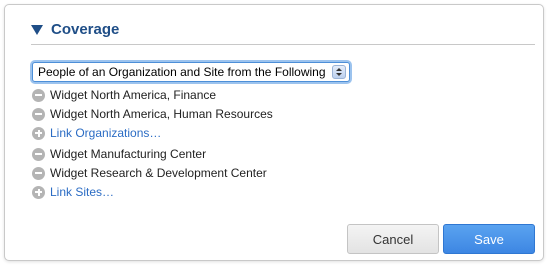 This screenshot has width=550, height=267. What do you see at coordinates (161, 114) in the screenshot?
I see `organization-label: Widget North America, Human Resources` at bounding box center [161, 114].